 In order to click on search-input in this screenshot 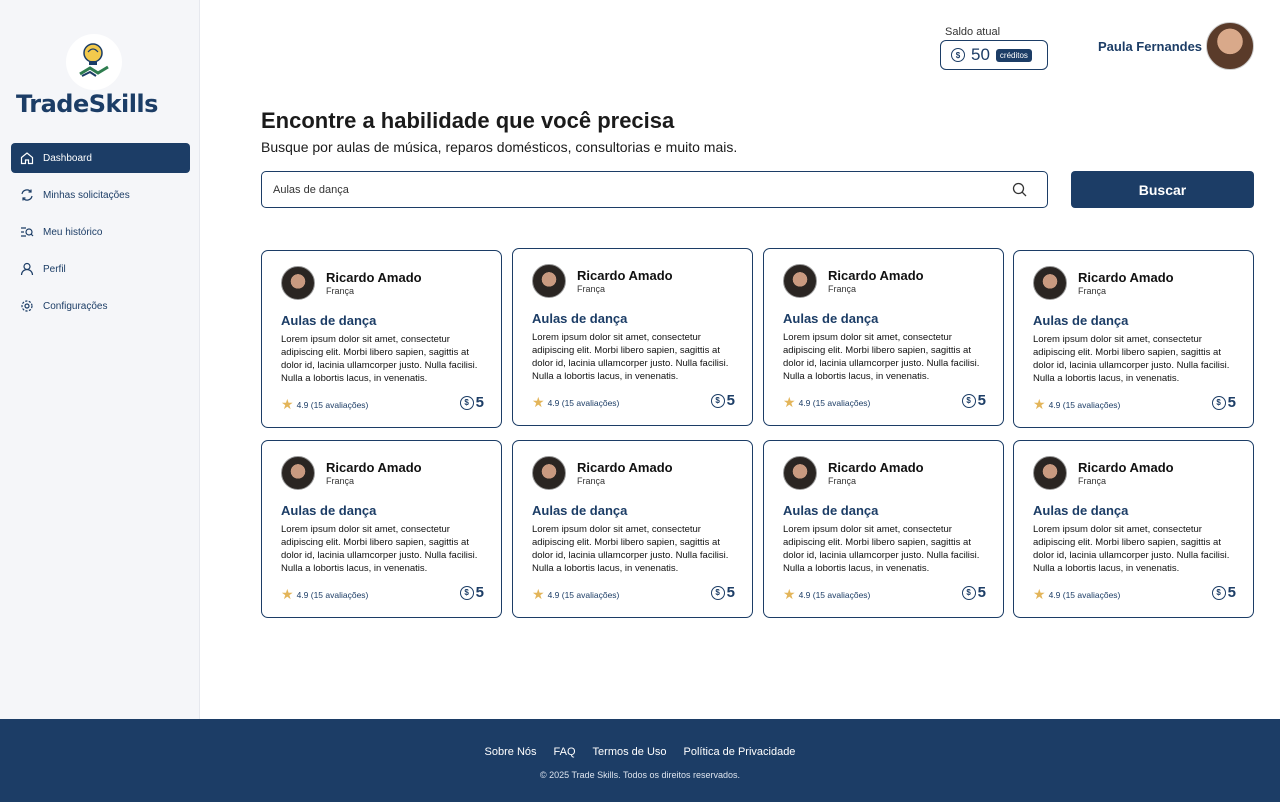, I will do `click(623, 189)`.